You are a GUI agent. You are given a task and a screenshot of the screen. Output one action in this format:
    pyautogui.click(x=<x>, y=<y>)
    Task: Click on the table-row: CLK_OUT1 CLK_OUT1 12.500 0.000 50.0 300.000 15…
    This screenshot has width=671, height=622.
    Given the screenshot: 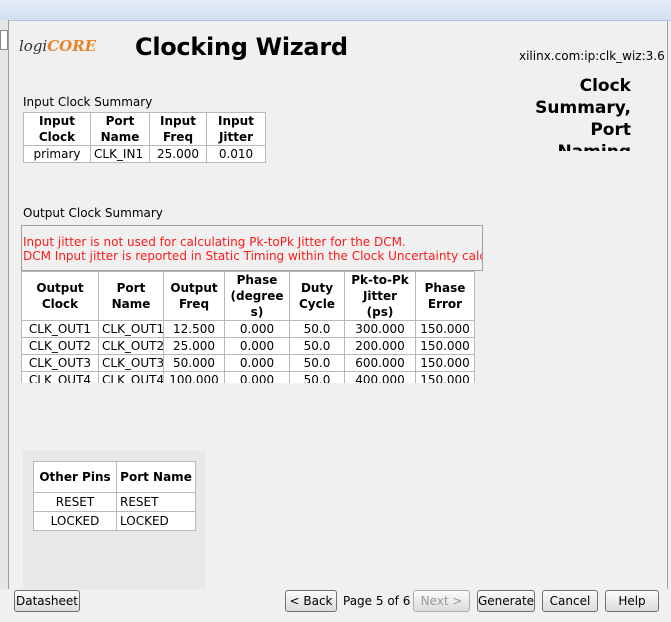 What is the action you would take?
    pyautogui.click(x=248, y=329)
    